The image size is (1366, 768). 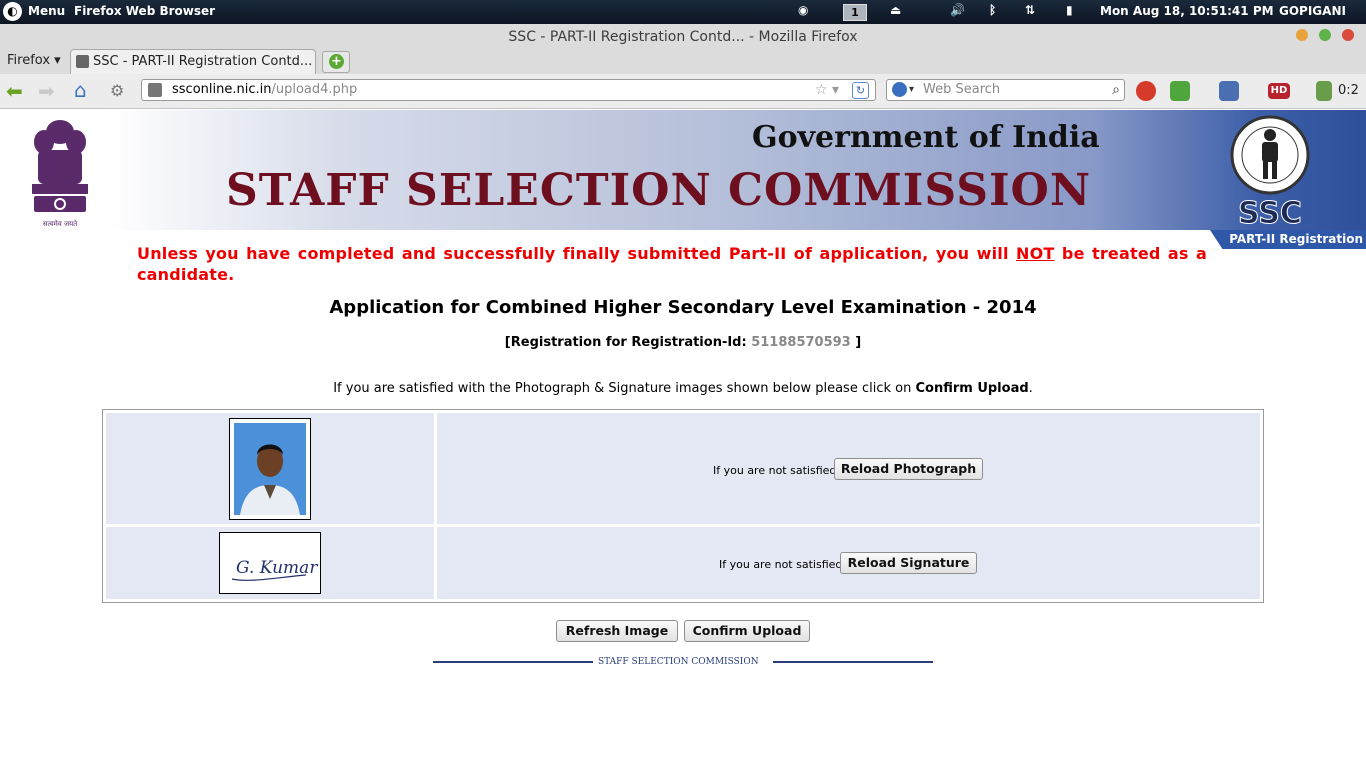 What do you see at coordinates (1116, 90) in the screenshot?
I see `search-icon: ⌕` at bounding box center [1116, 90].